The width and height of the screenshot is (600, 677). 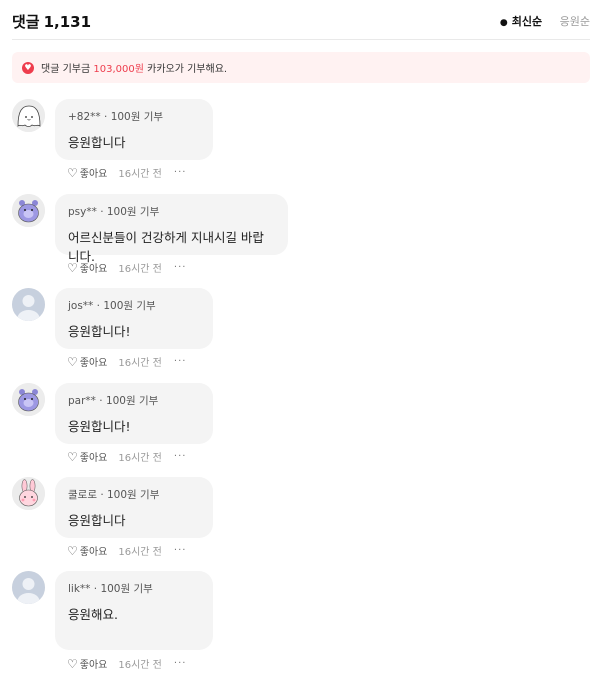 I want to click on heart-badge-icon: ♥, so click(x=28, y=67).